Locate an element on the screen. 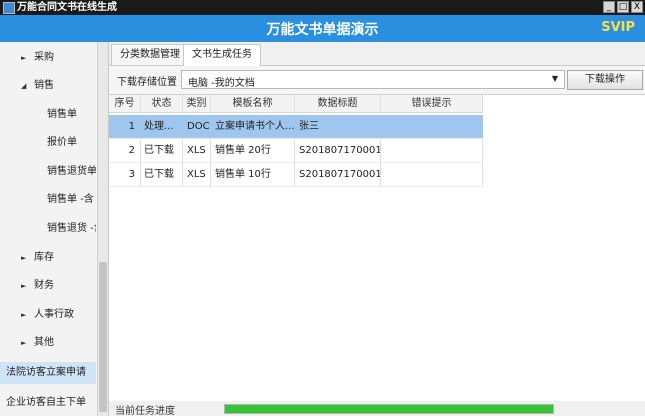 Image resolution: width=645 pixels, height=417 pixels. sidebar-item-label: 财务 is located at coordinates (44, 285).